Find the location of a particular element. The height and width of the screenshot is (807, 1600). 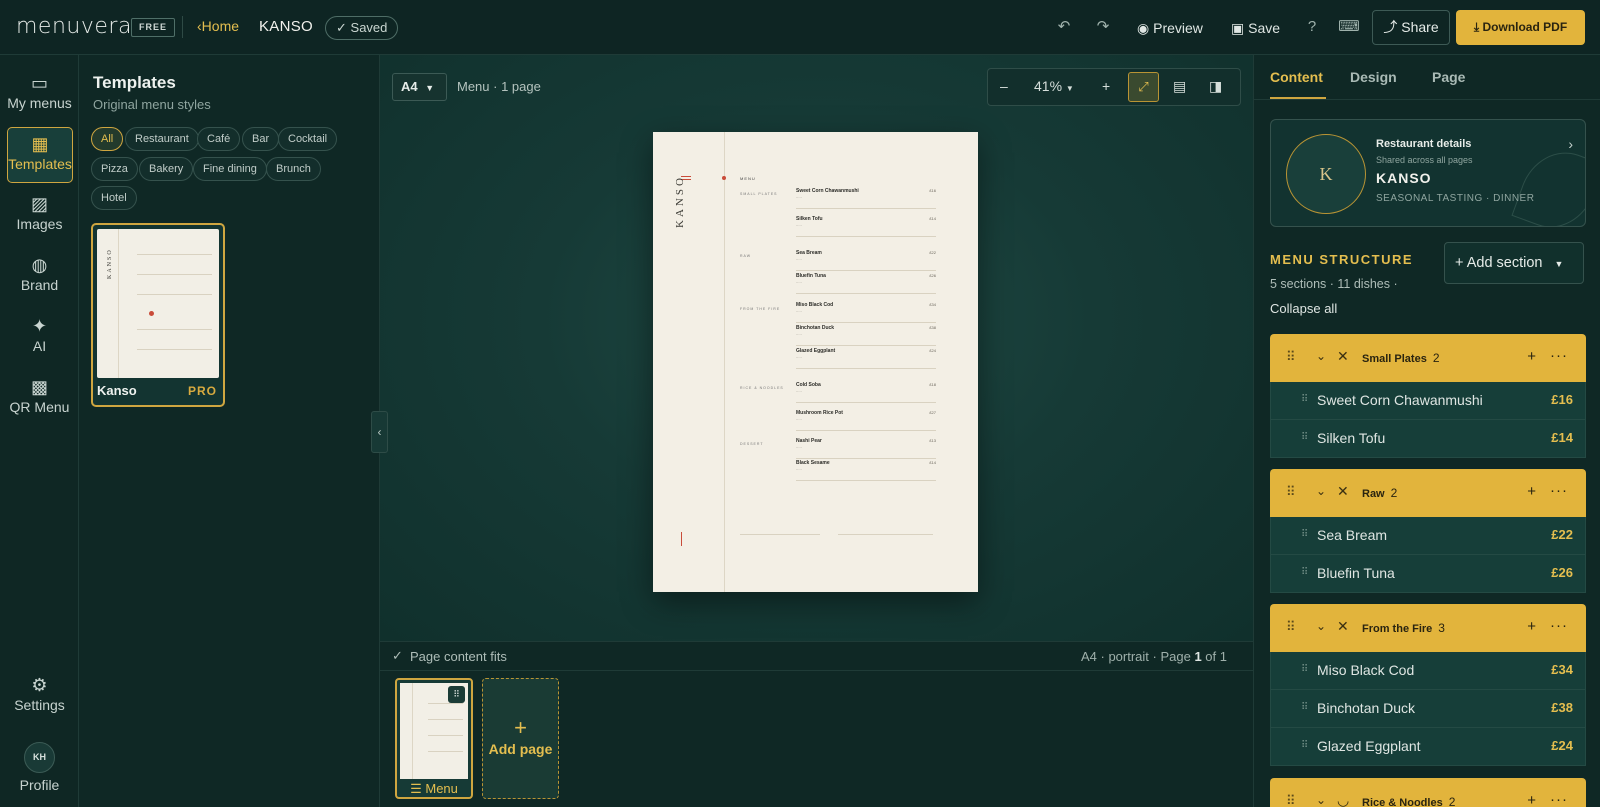

tab-content: Content is located at coordinates (1296, 77).